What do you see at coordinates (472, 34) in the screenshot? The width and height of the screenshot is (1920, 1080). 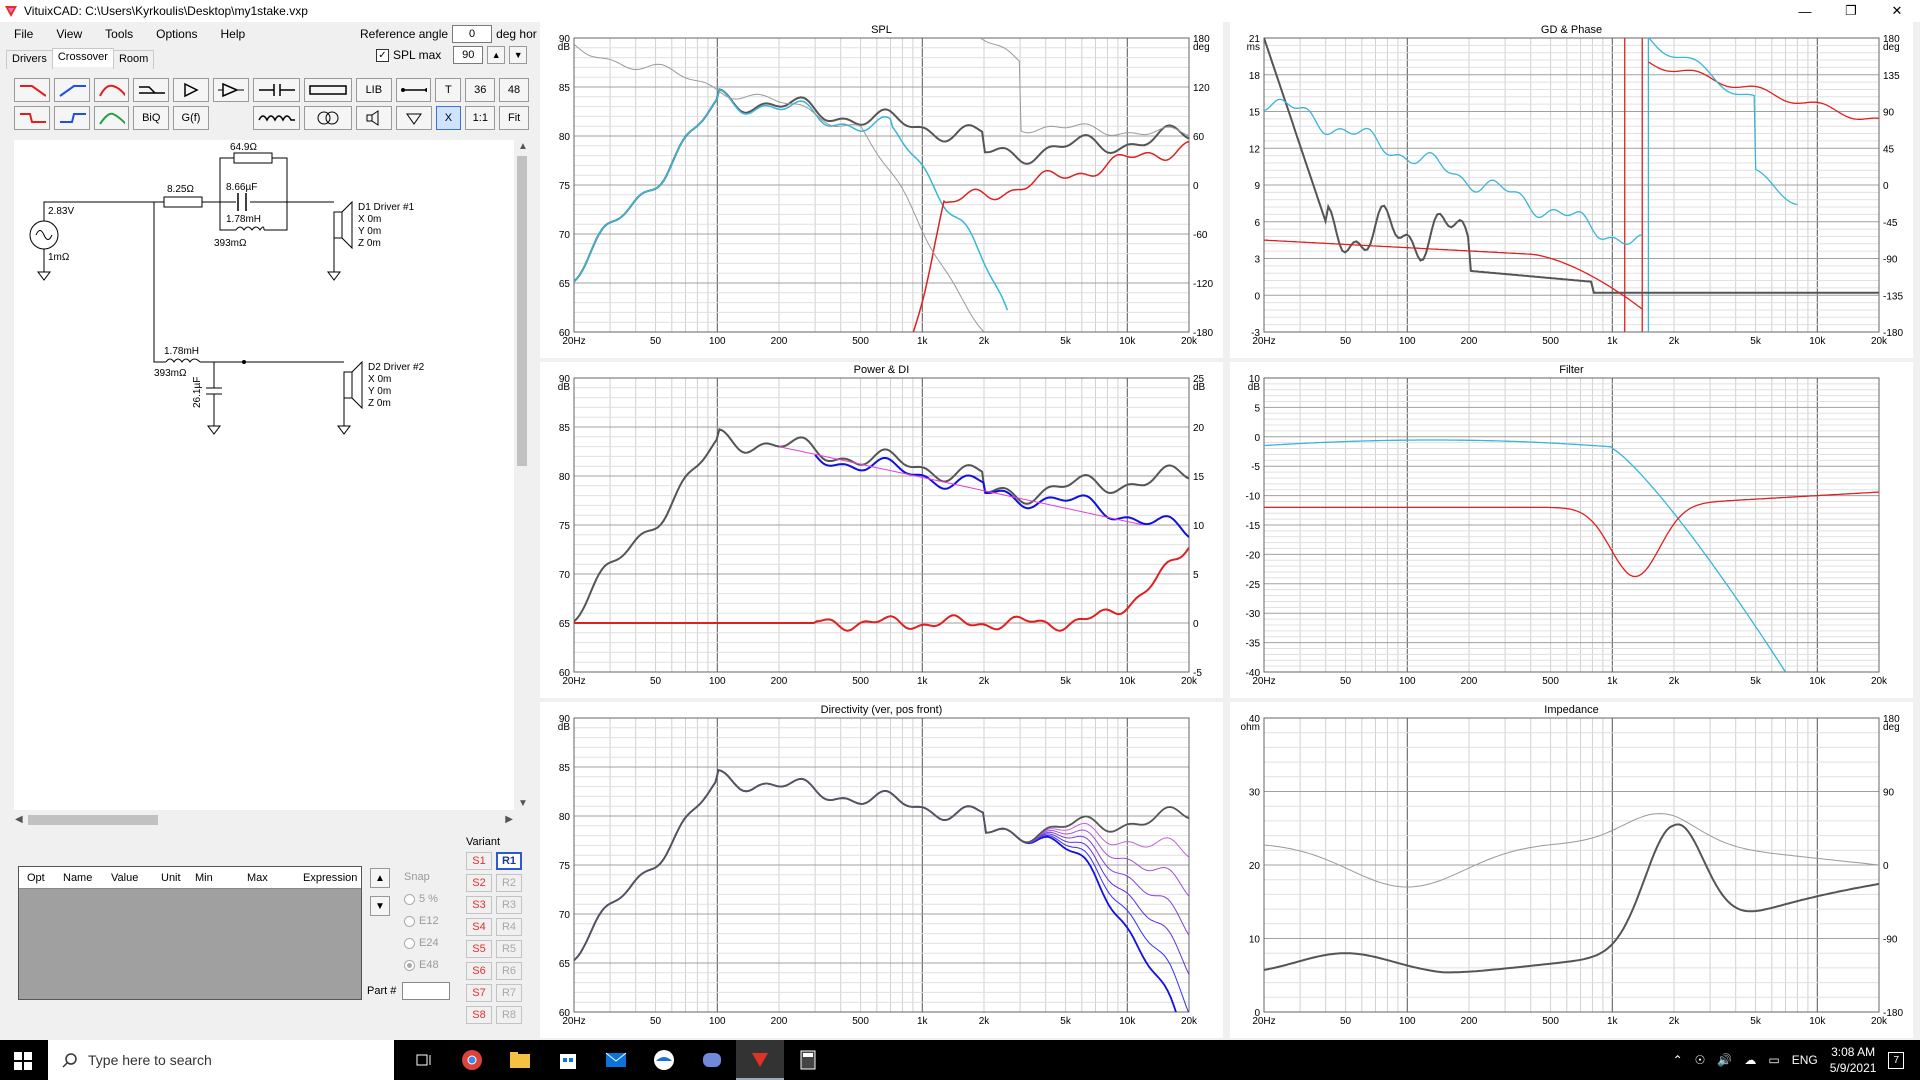 I see `reference-angle-input: 0` at bounding box center [472, 34].